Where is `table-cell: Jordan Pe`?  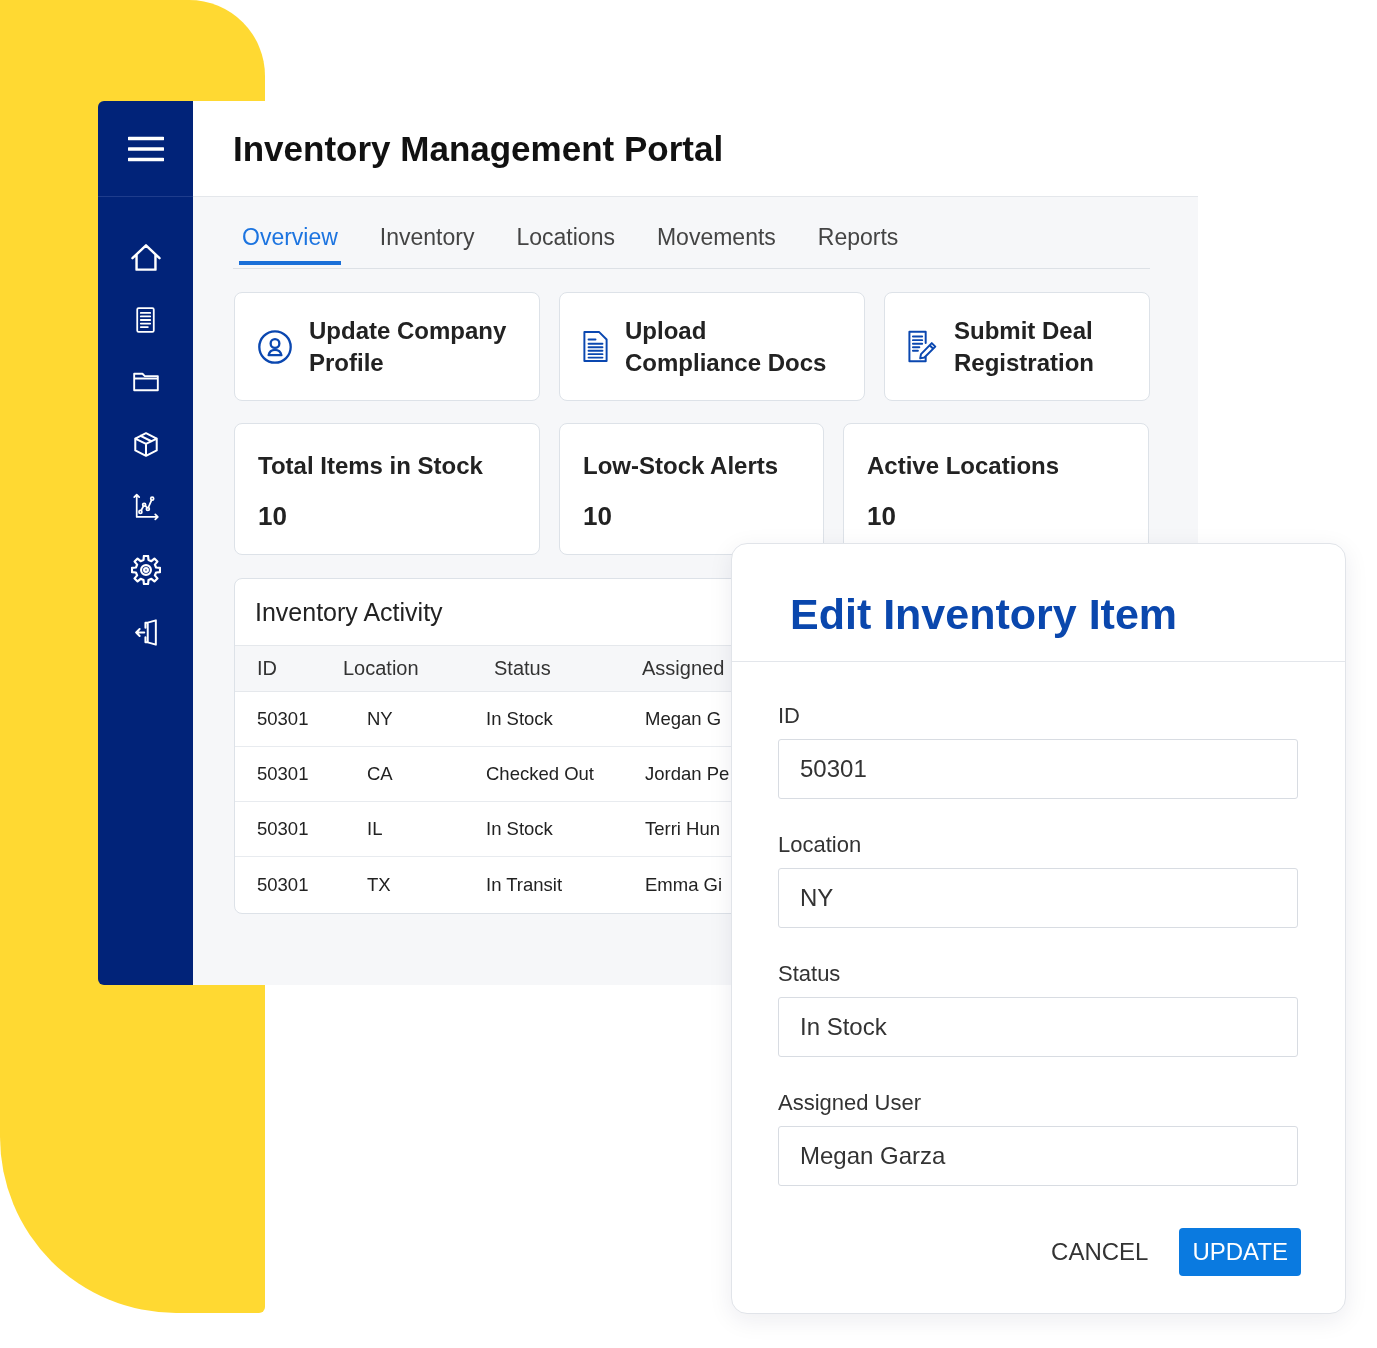 table-cell: Jordan Pe is located at coordinates (687, 774).